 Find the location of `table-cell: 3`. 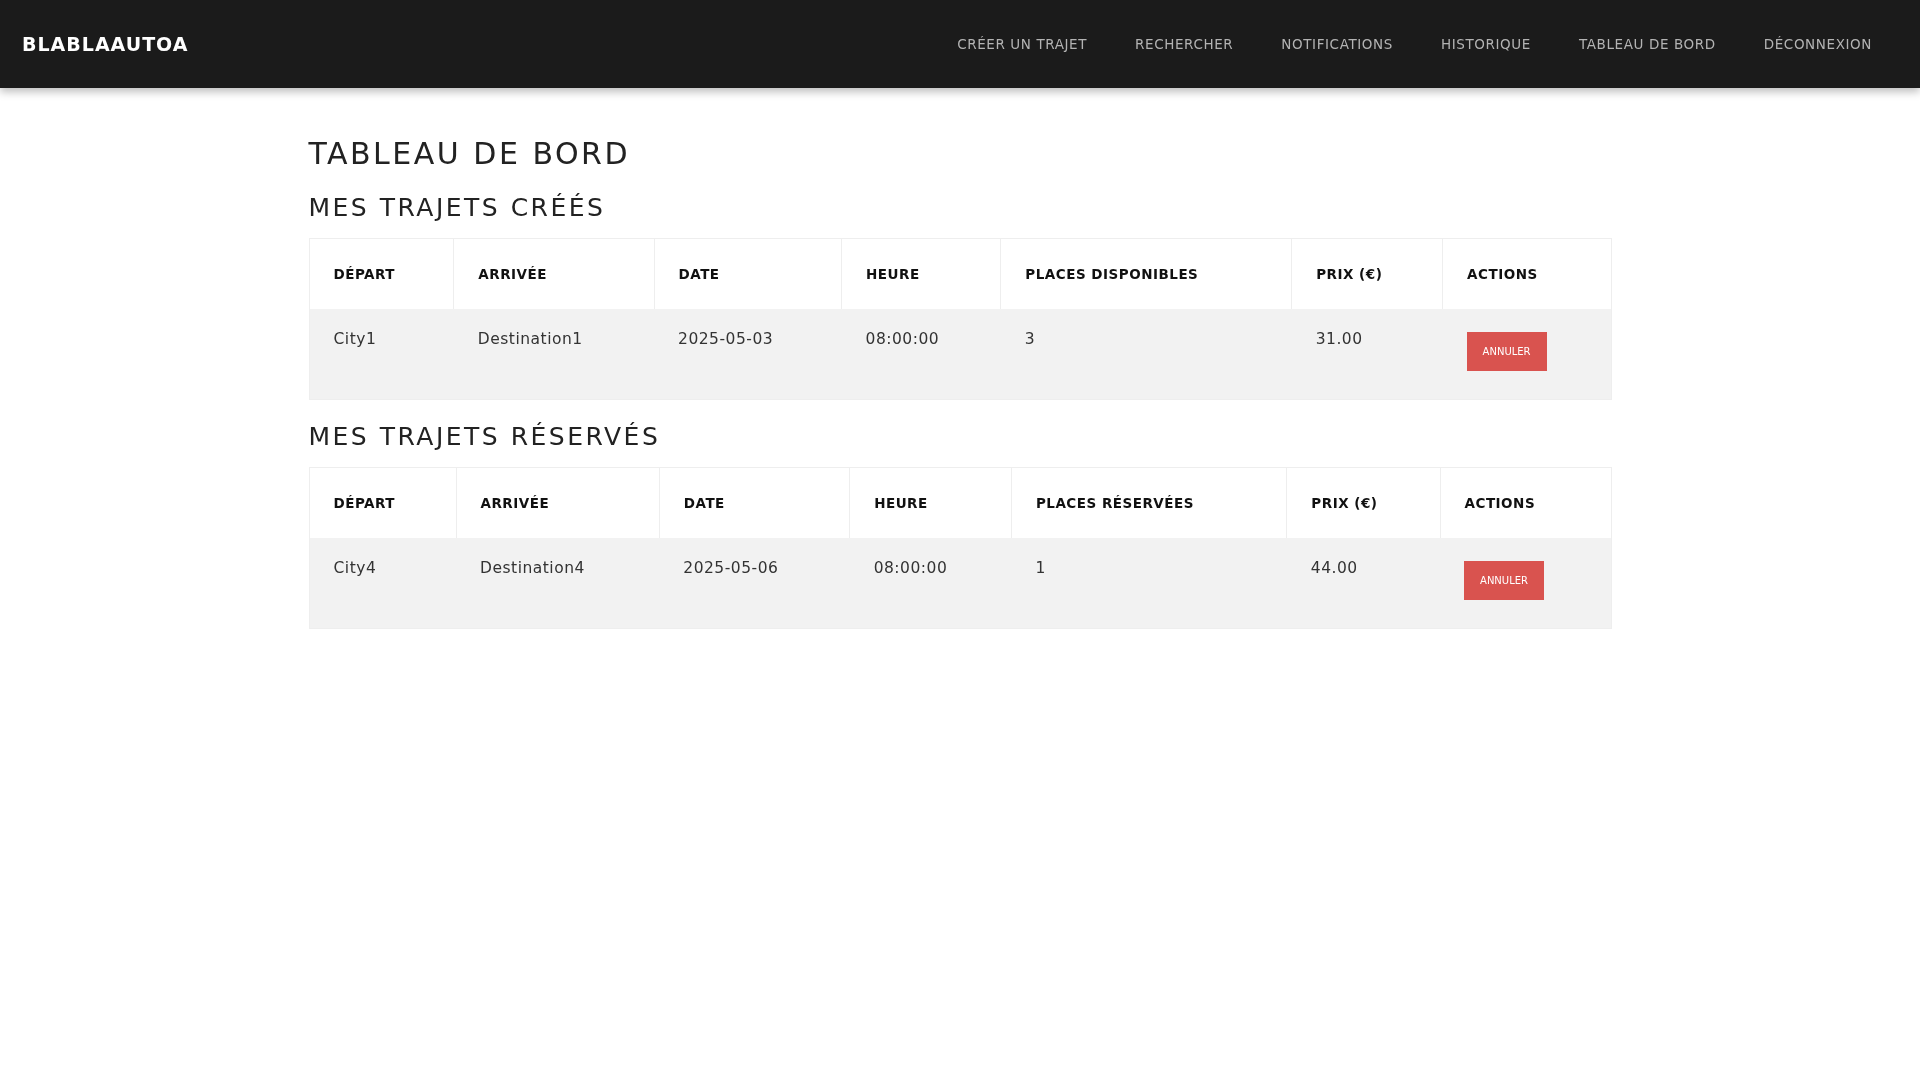

table-cell: 3 is located at coordinates (1146, 354).